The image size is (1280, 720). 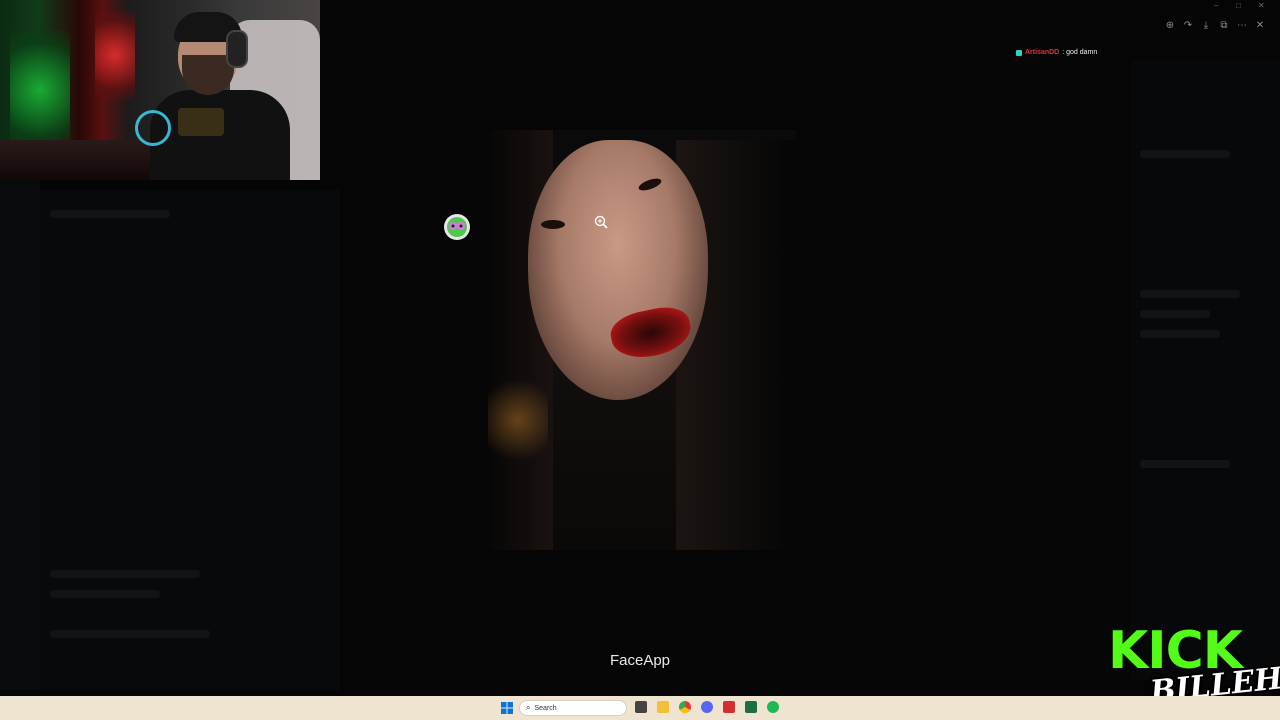 What do you see at coordinates (707, 707) in the screenshot?
I see `discord-icon` at bounding box center [707, 707].